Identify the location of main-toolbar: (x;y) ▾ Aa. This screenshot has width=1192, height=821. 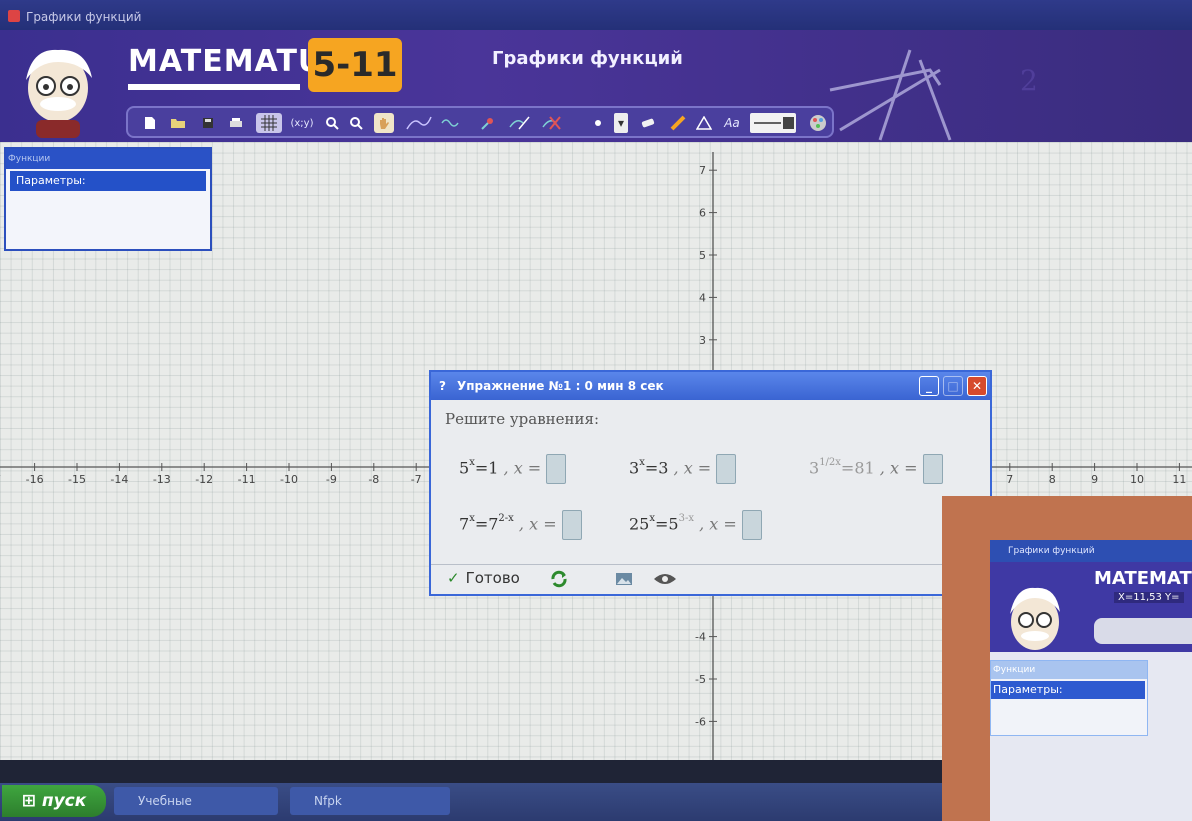
(480, 122).